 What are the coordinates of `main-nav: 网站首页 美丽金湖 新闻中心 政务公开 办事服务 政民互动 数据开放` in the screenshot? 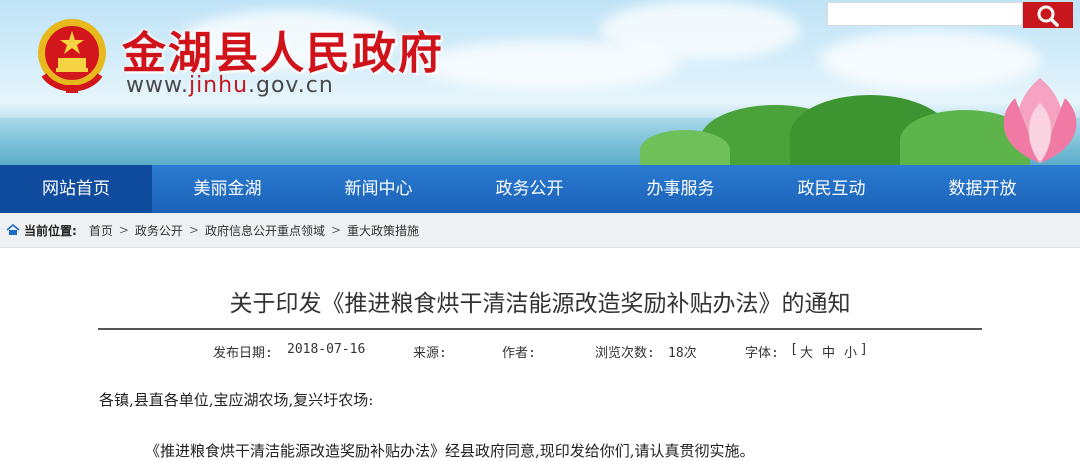 It's located at (540, 189).